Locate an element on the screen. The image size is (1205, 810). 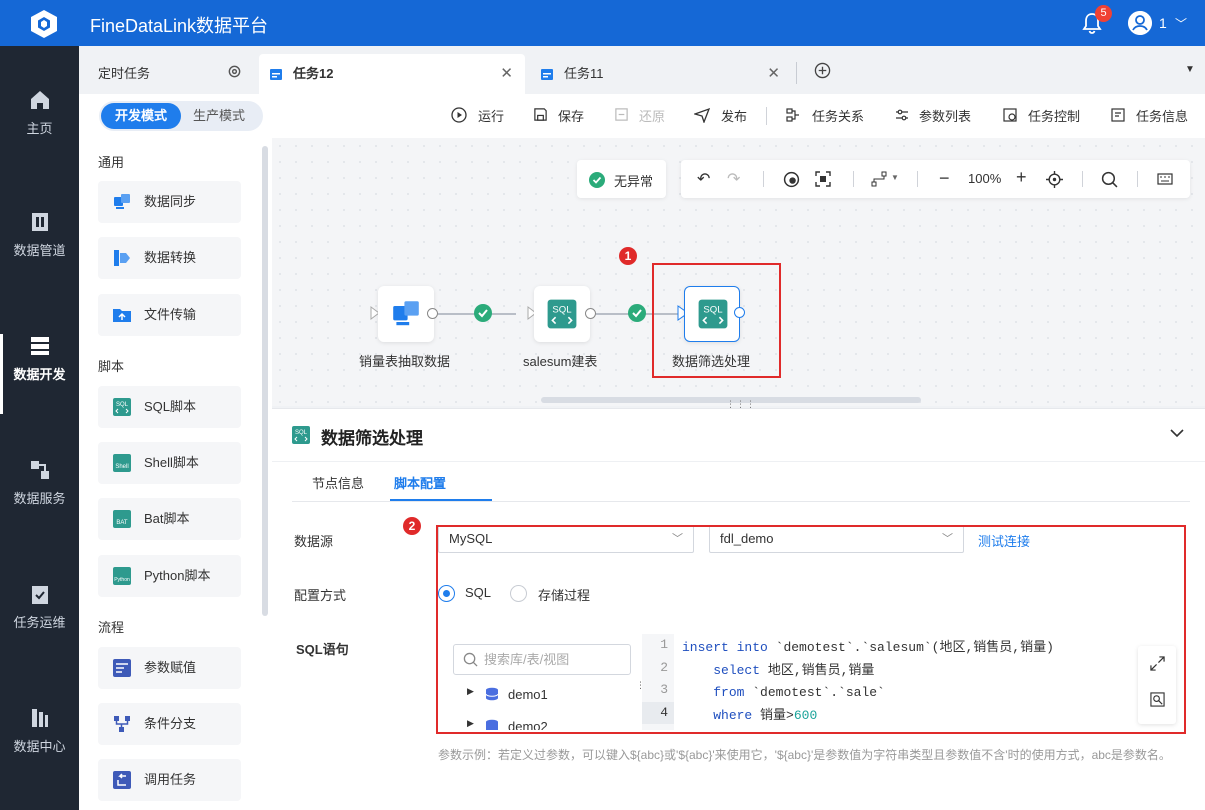
home-icon is located at coordinates (39, 100).